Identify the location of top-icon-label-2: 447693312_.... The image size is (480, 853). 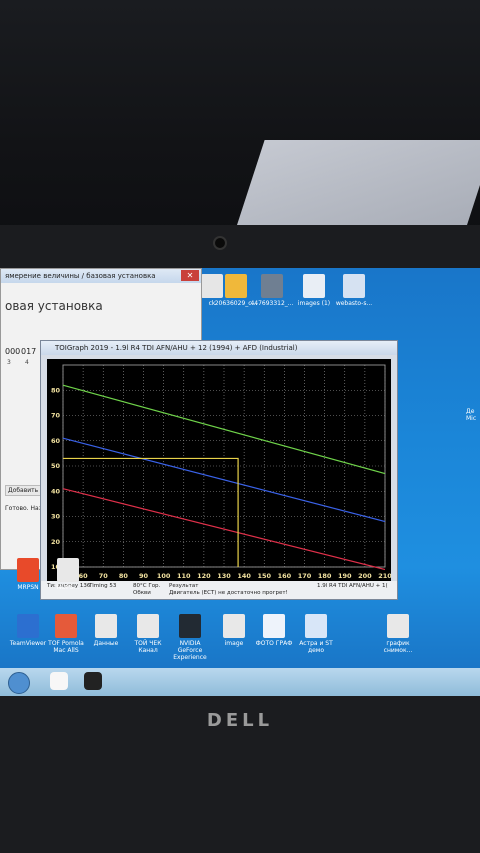
(272, 303).